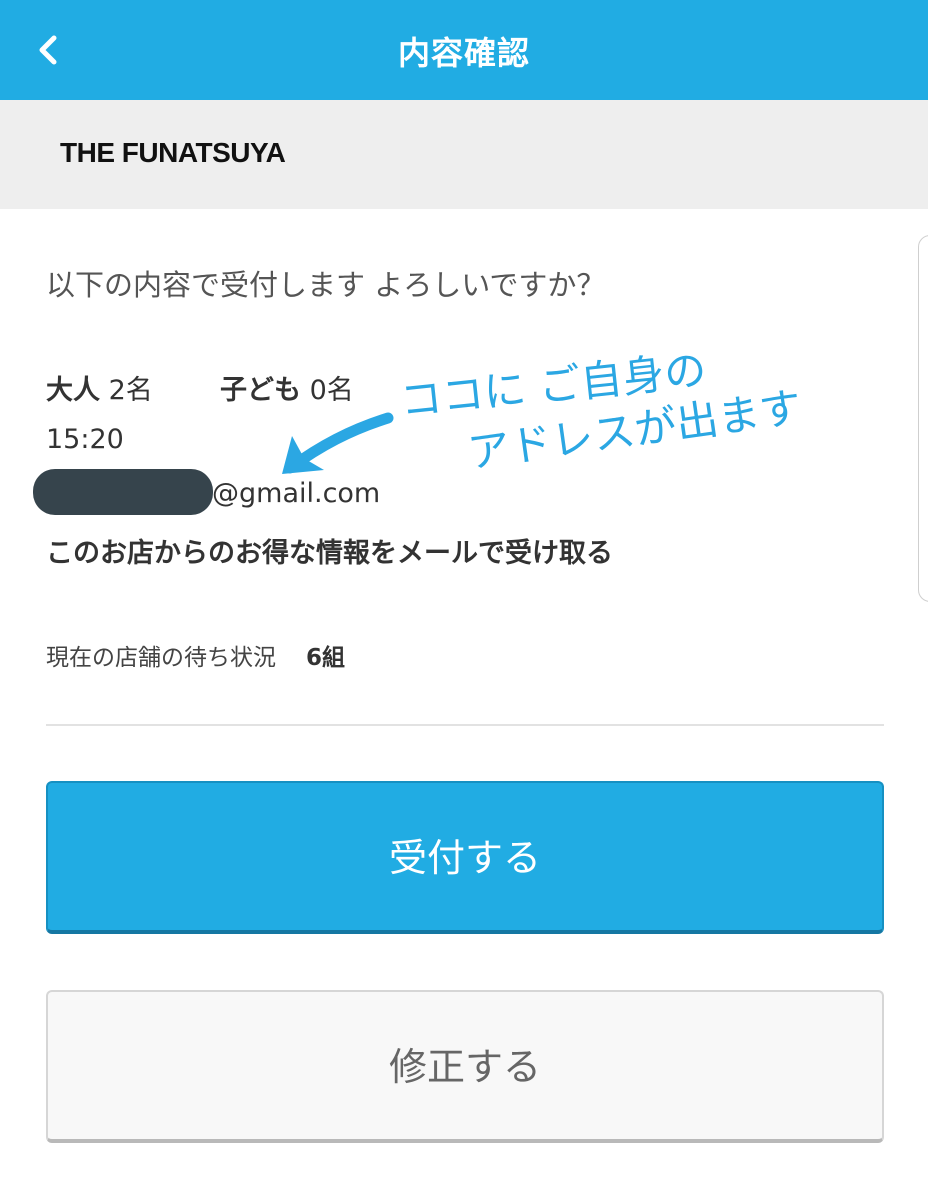 Image resolution: width=928 pixels, height=1200 pixels. I want to click on wait-count: 6組, so click(326, 658).